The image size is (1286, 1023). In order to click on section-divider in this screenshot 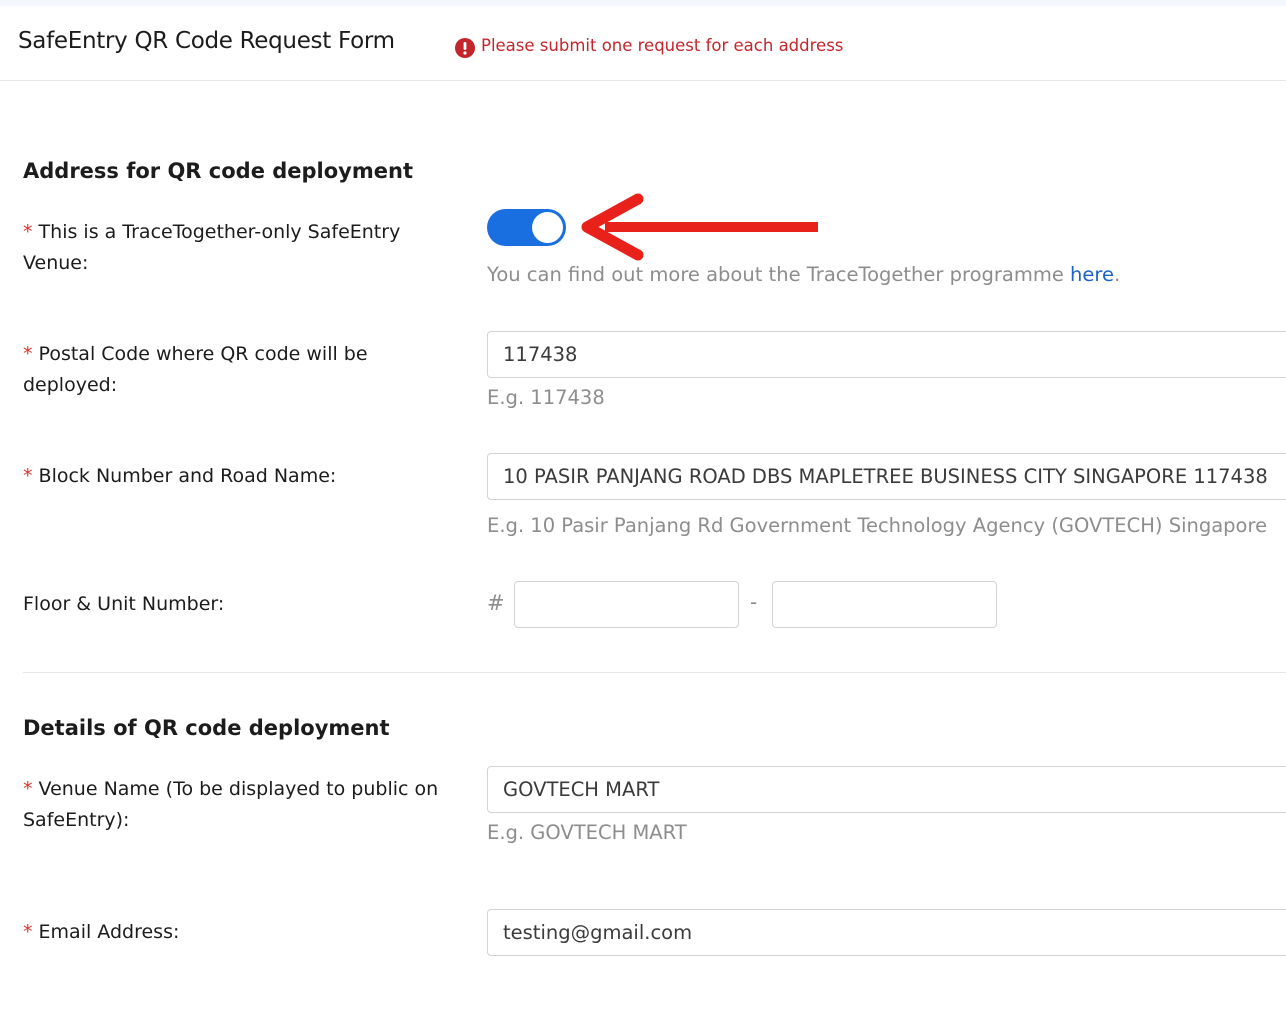, I will do `click(654, 672)`.